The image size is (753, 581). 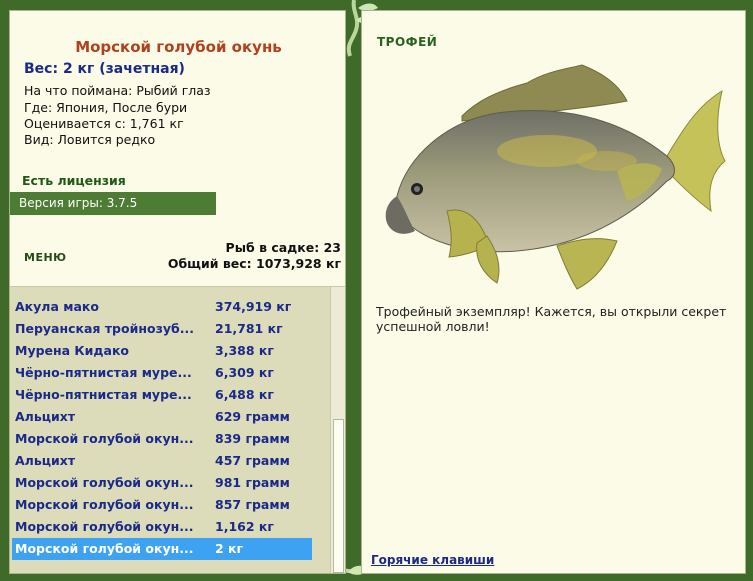 I want to click on fish-bait: На что поймана: Рыбий глаз, so click(x=117, y=90).